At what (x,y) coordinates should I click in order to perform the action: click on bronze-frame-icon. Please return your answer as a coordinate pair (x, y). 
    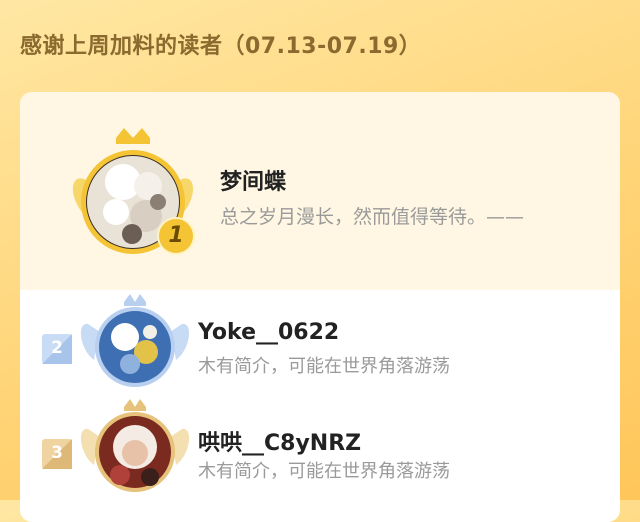
    Looking at the image, I should click on (135, 445).